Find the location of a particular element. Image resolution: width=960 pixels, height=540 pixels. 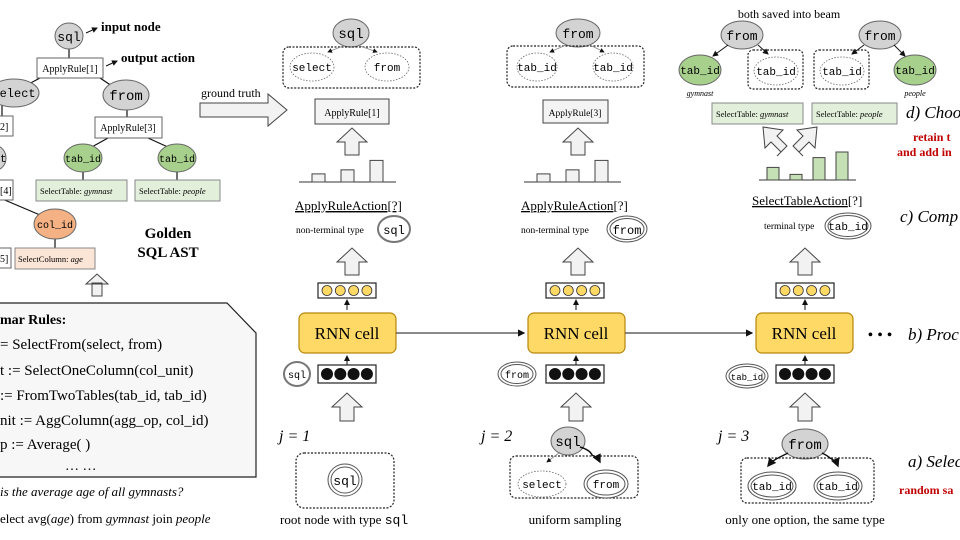

step2-bar-chart is located at coordinates (572, 171).